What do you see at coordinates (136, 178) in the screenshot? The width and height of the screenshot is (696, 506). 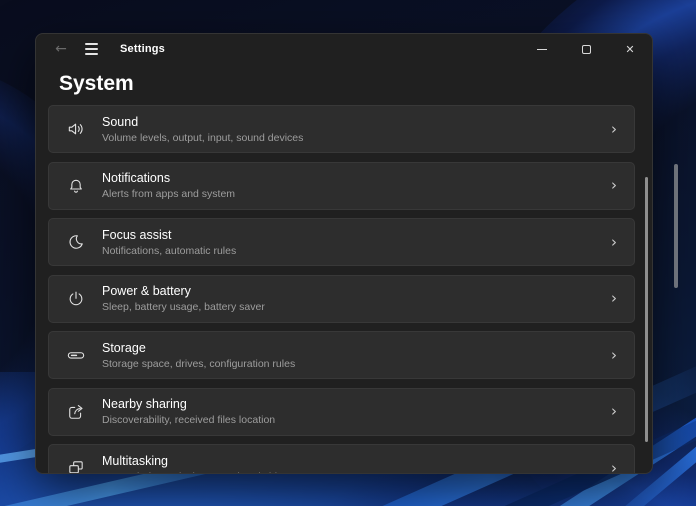 I see `settings-item-title: Notifications` at bounding box center [136, 178].